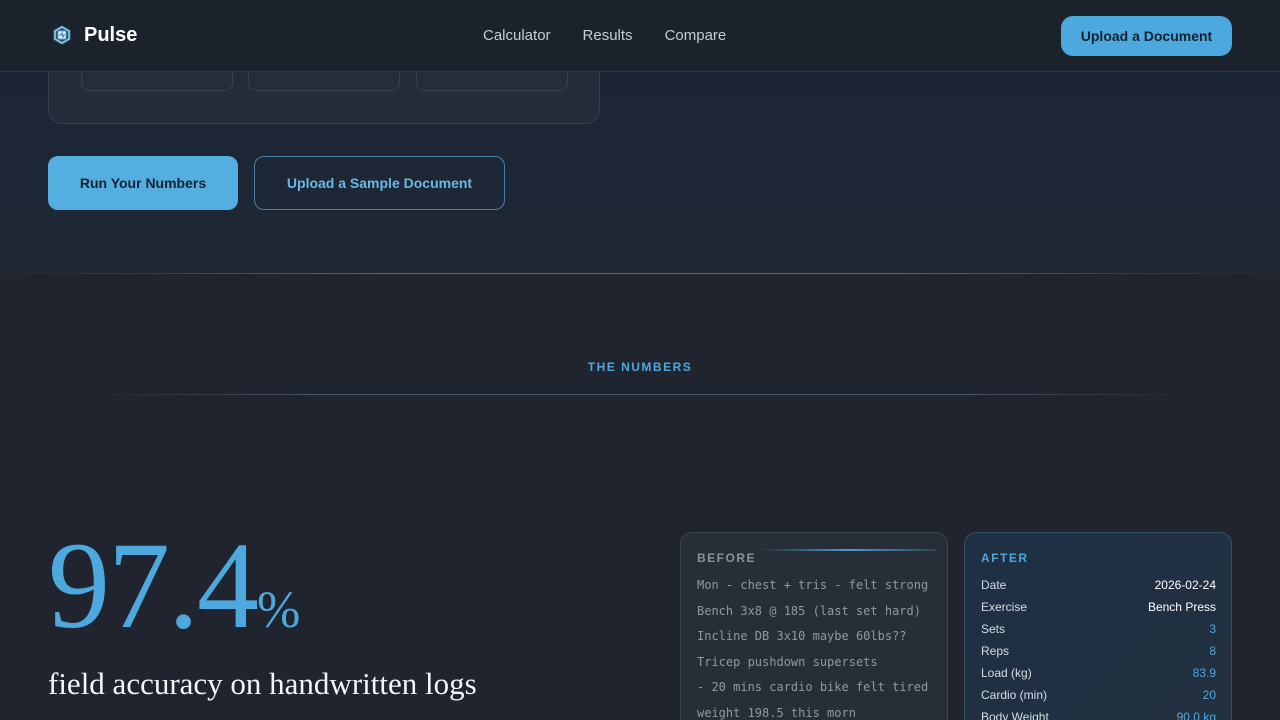  I want to click on field-row: Exercise Bench Press, so click(1098, 611).